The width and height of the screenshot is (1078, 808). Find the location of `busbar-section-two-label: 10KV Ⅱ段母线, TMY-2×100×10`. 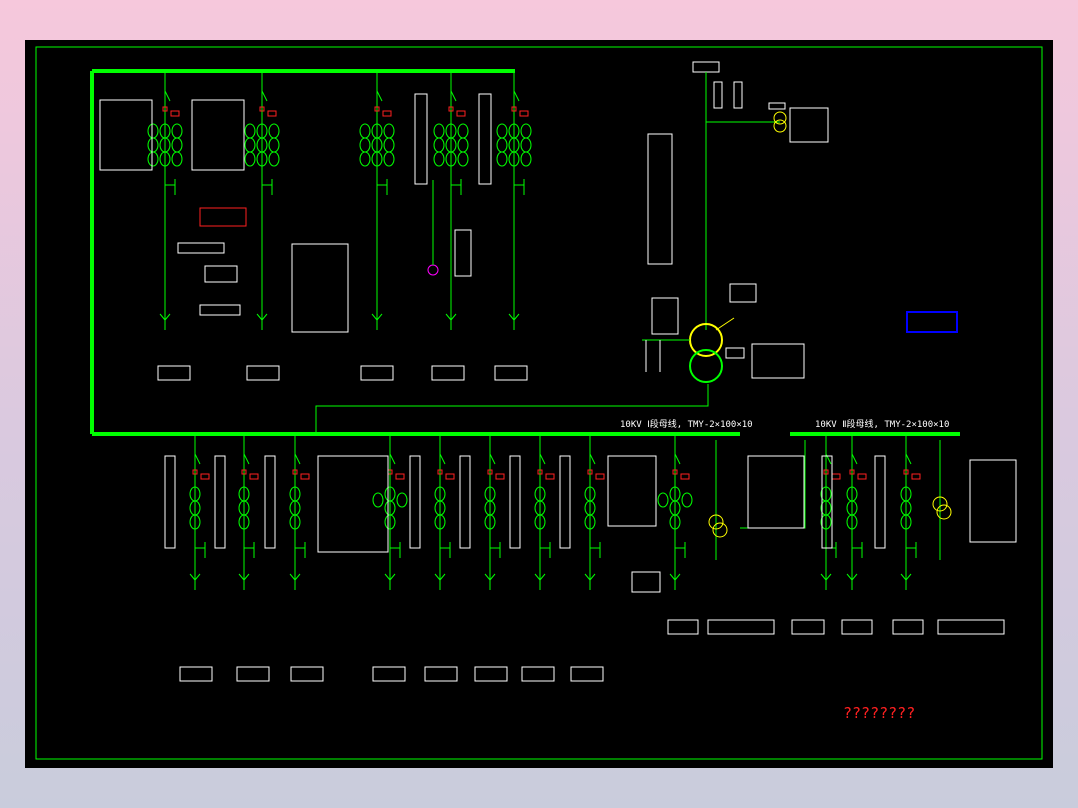

busbar-section-two-label: 10KV Ⅱ段母线, TMY-2×100×10 is located at coordinates (882, 424).